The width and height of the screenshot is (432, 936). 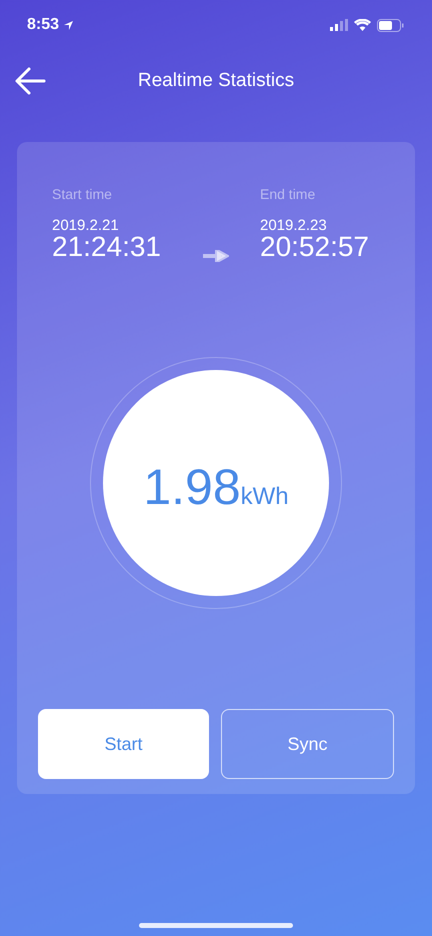 What do you see at coordinates (339, 25) in the screenshot?
I see `signal-icon` at bounding box center [339, 25].